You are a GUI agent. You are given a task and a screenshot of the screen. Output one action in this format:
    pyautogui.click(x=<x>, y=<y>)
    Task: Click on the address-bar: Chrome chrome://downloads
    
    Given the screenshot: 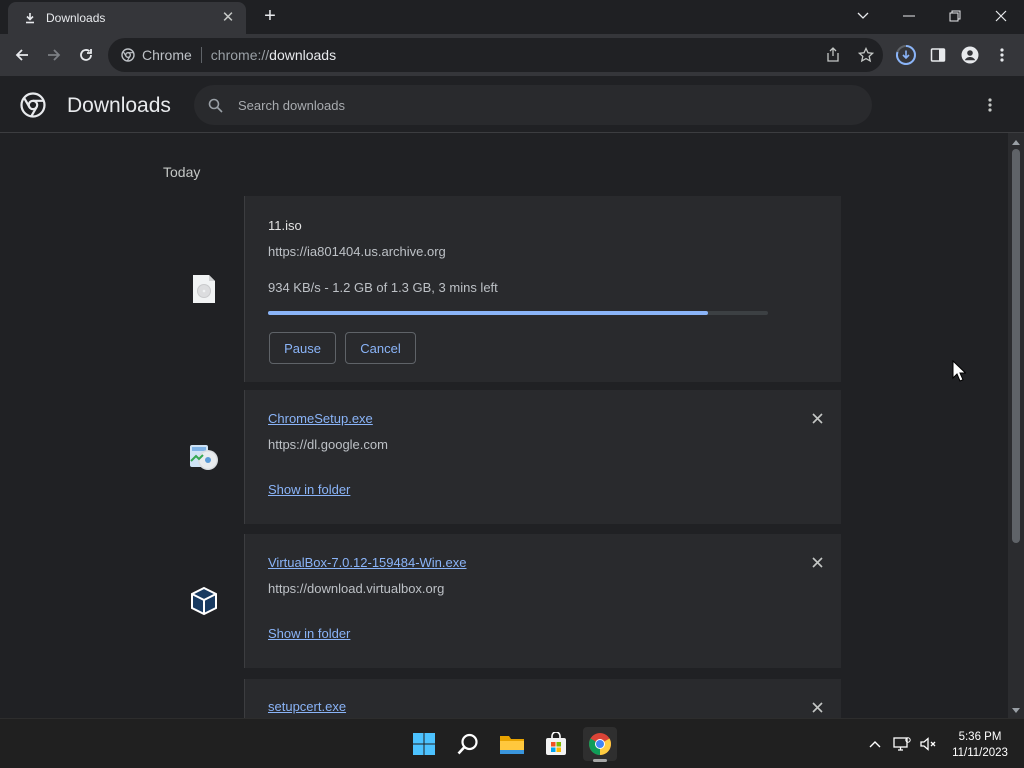 What is the action you would take?
    pyautogui.click(x=495, y=55)
    